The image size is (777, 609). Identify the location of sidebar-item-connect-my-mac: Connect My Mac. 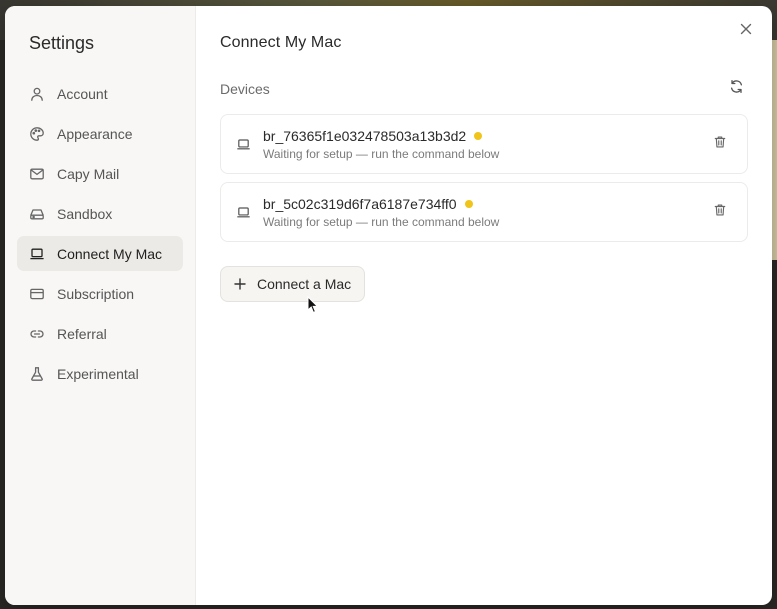
(100, 253).